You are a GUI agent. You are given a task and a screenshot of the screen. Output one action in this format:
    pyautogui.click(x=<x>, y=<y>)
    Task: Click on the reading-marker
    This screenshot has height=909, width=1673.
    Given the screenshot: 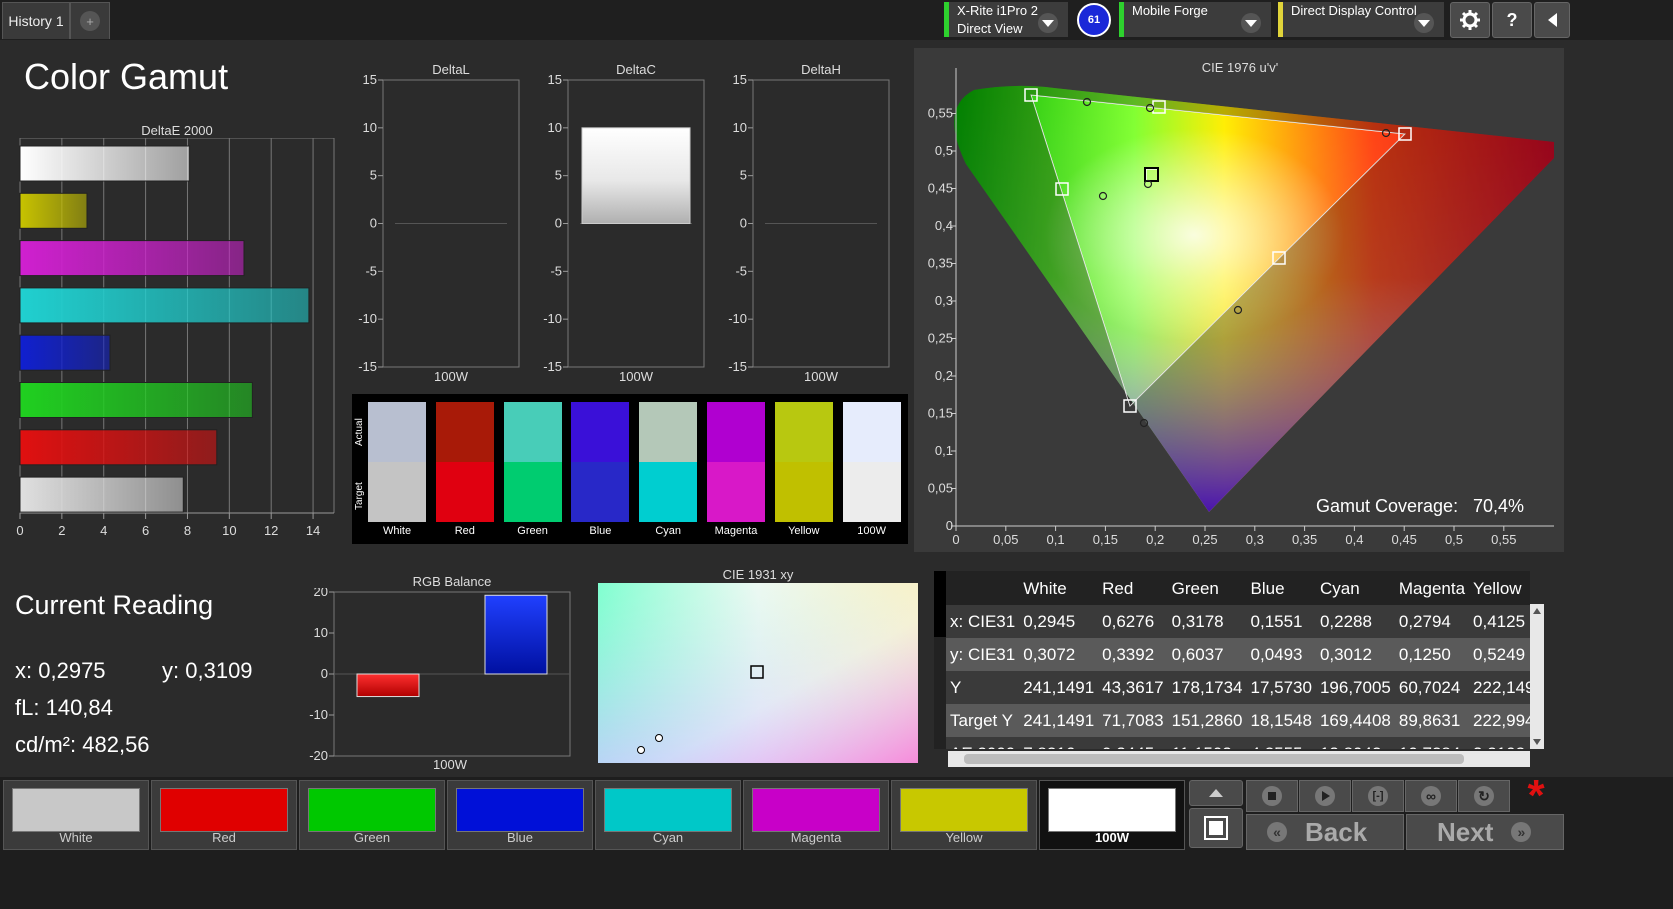 What is the action you would take?
    pyautogui.click(x=659, y=738)
    